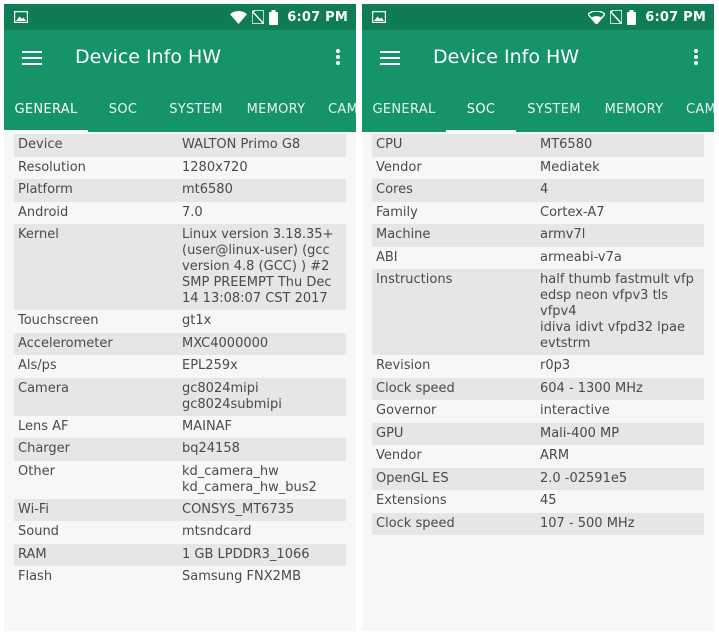  Describe the element at coordinates (241, 144) in the screenshot. I see `row-value: WALTON Primo G8` at that location.